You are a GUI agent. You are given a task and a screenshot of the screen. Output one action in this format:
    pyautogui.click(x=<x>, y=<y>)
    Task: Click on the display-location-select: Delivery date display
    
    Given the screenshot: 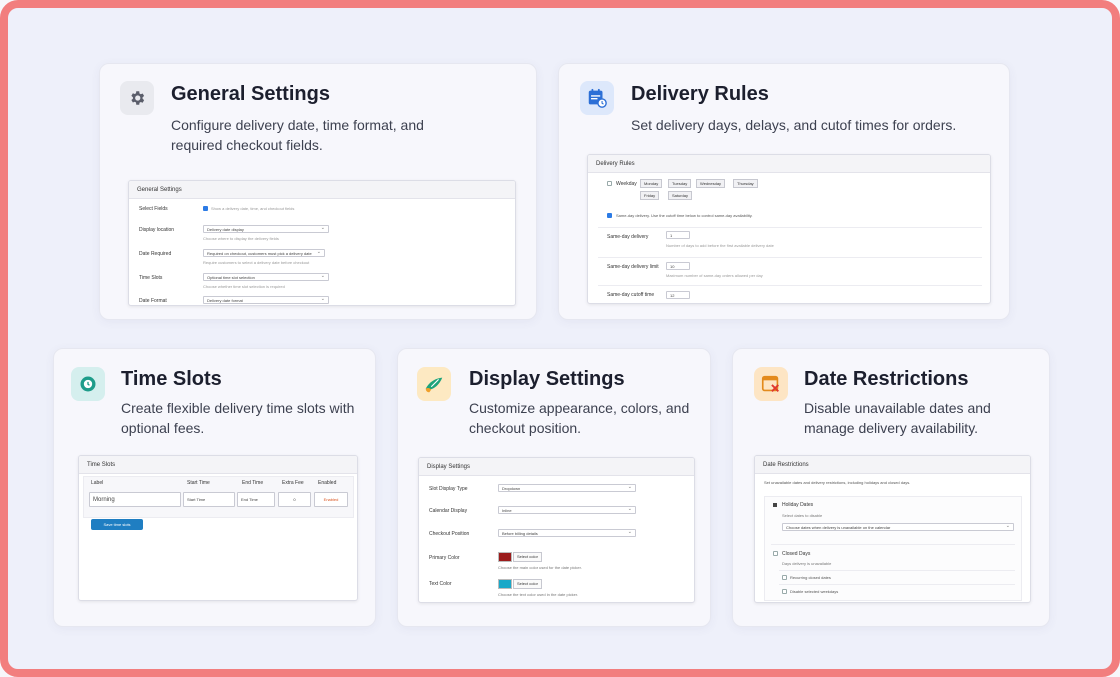 What is the action you would take?
    pyautogui.click(x=266, y=229)
    